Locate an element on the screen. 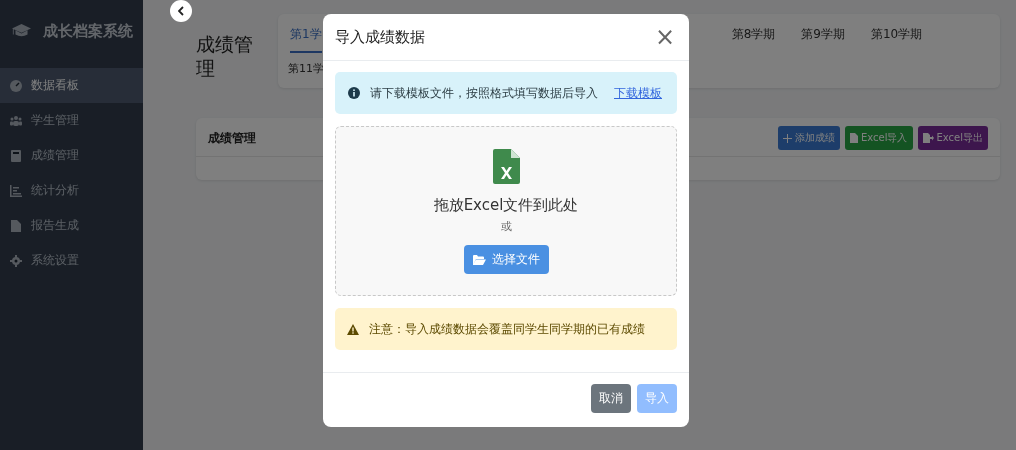  info-text: 请下载模板文件，按照格式填写数据后导入 is located at coordinates (484, 93).